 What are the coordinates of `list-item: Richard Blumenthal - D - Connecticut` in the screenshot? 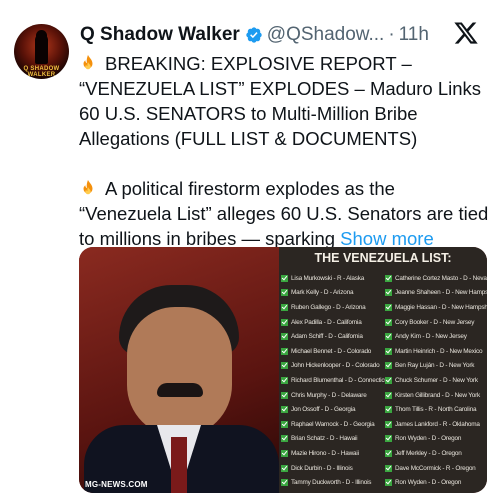 It's located at (333, 380).